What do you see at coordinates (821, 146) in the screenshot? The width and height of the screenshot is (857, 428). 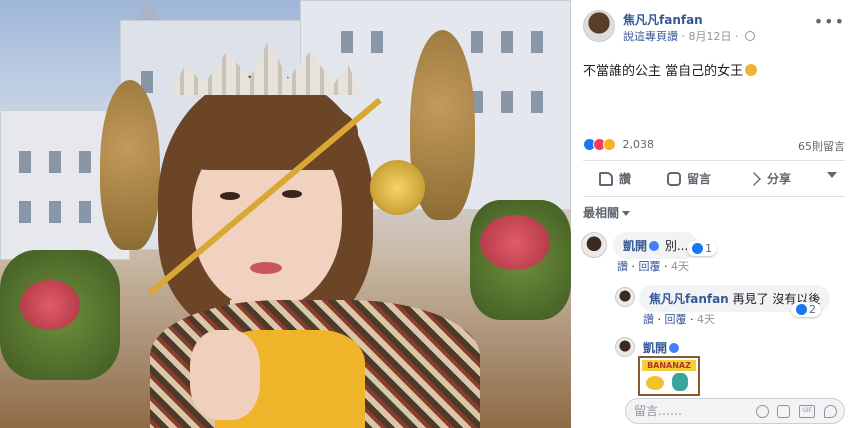 I see `comment-count: 65則留言` at bounding box center [821, 146].